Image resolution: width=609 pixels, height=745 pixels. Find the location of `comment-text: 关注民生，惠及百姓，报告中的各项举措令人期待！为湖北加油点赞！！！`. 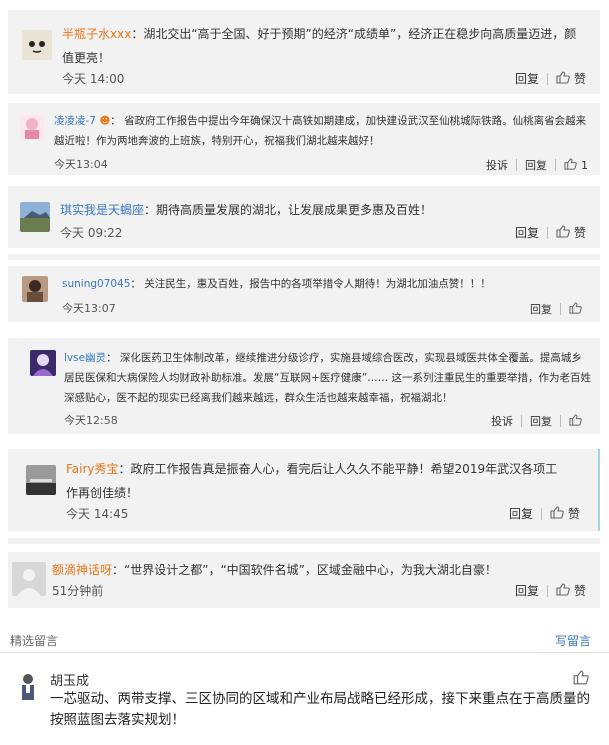

comment-text: 关注民生，惠及百姓，报告中的各项举措令人期待！为湖北加油点赞！！！ is located at coordinates (317, 284).